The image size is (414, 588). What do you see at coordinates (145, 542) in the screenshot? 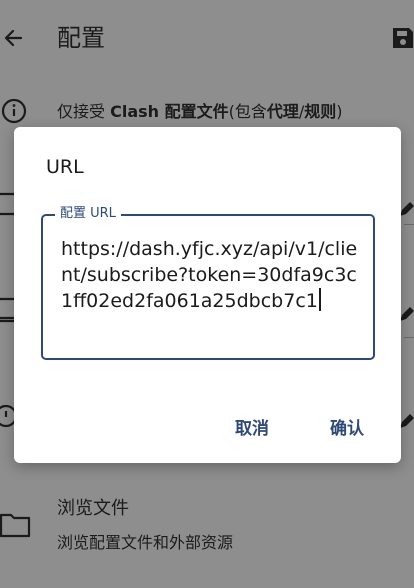
I see `browse-files-subtitle: 浏览配置文件和外部资源` at bounding box center [145, 542].